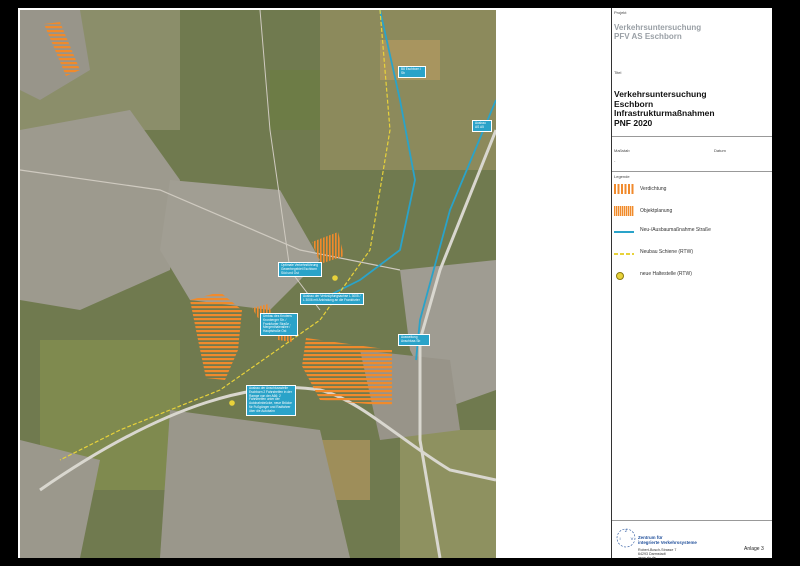 The image size is (800, 566). What do you see at coordinates (626, 538) in the screenshot?
I see `ziv-logo-icon: Z I V` at bounding box center [626, 538].